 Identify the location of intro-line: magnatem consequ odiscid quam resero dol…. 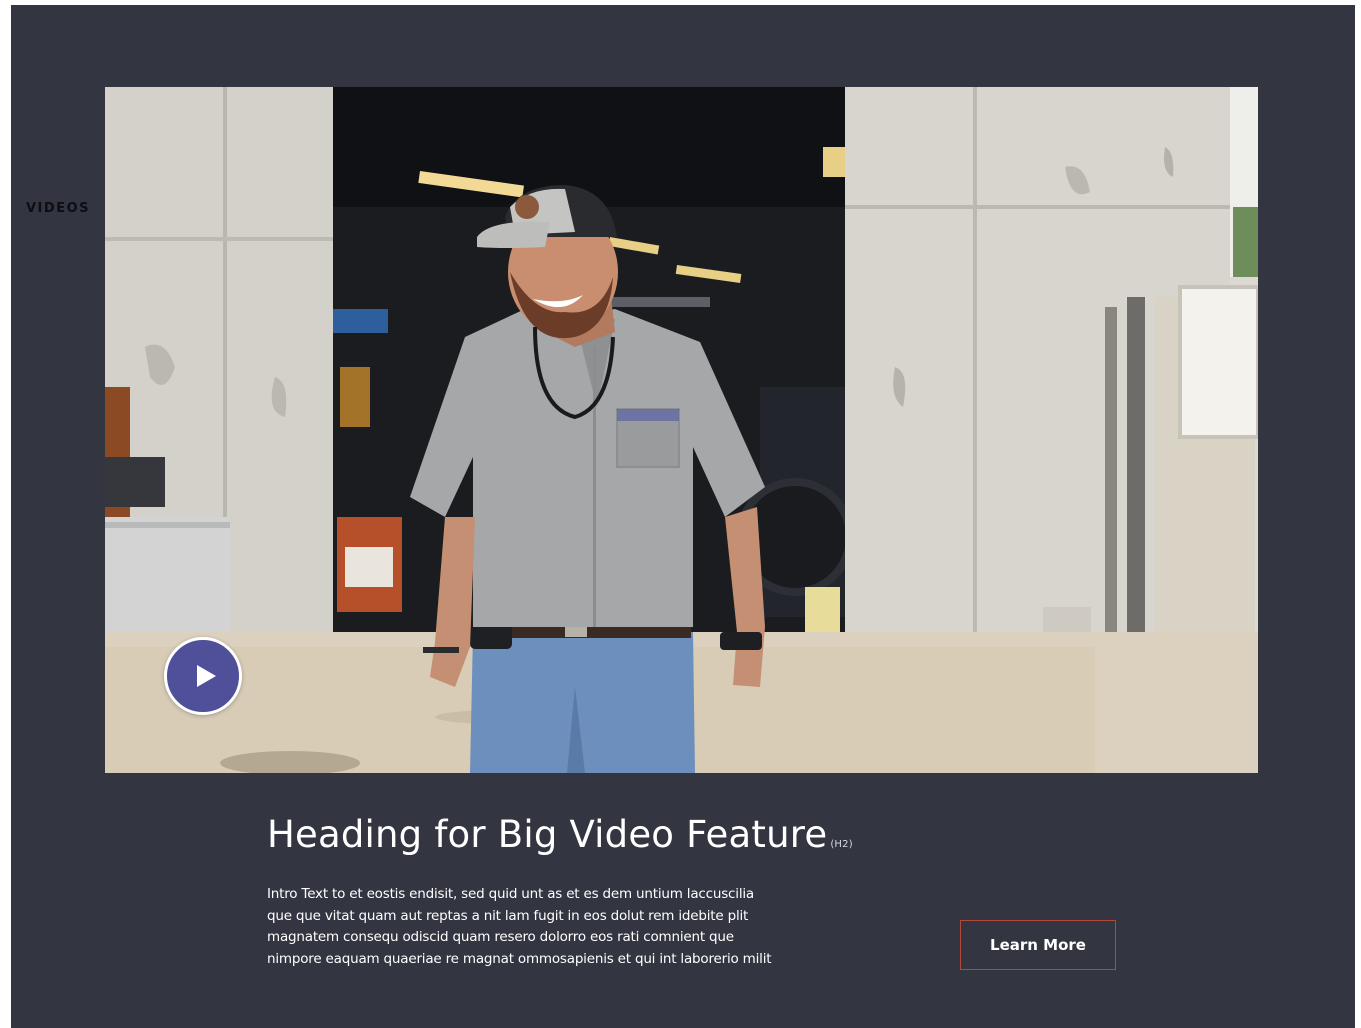
(500, 937).